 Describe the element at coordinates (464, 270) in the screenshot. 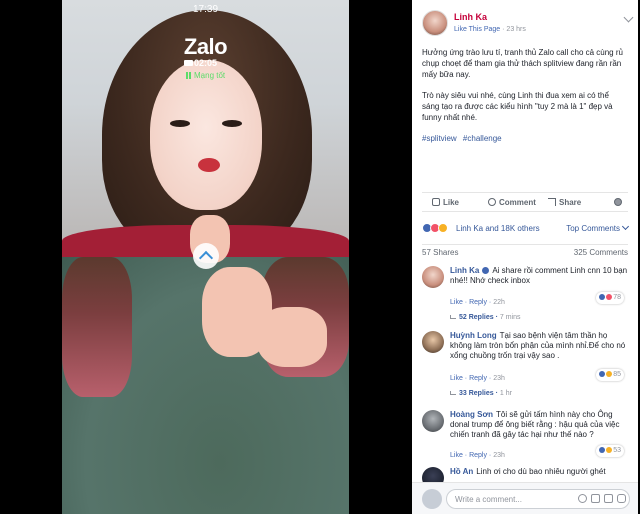

I see `commenter-name: Linh Ka` at that location.